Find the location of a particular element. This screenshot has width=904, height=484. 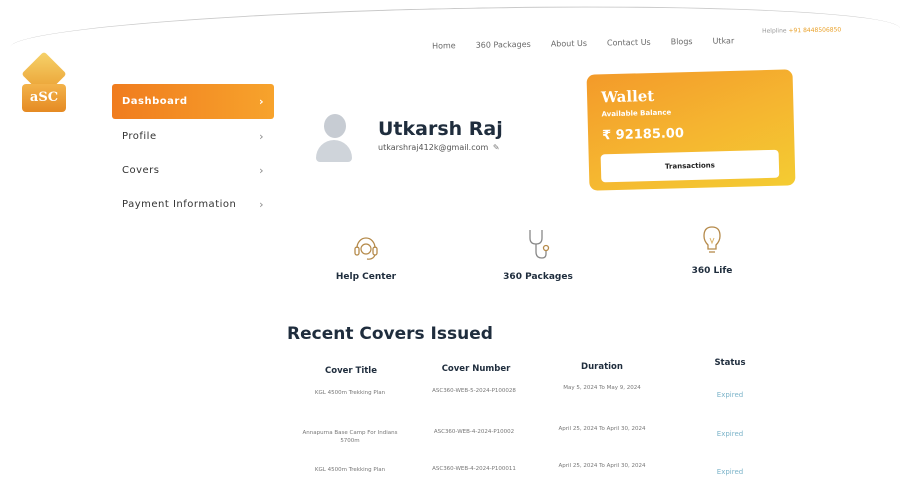

user-email-row: utkarshraj412k@gmail.com ✎ is located at coordinates (439, 147).